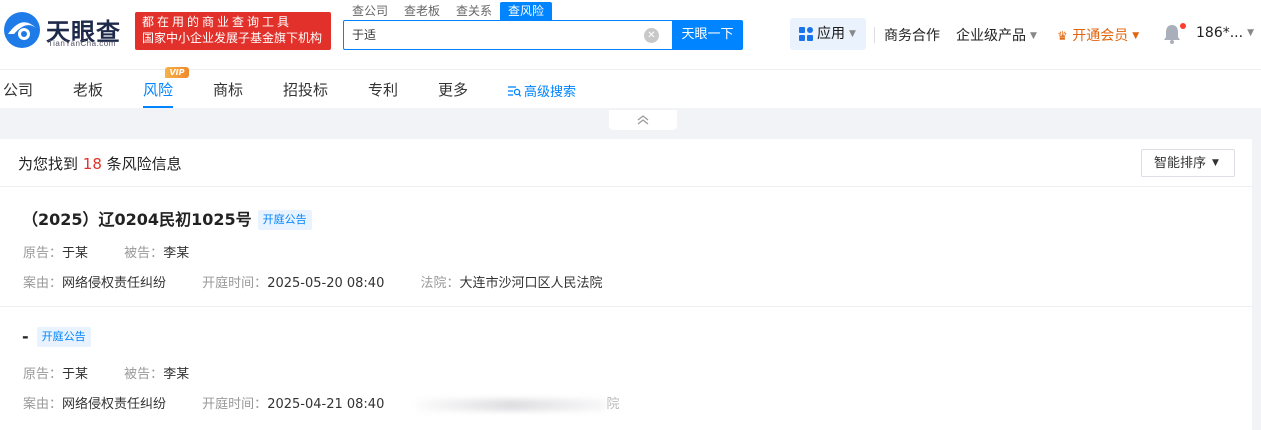 Image resolution: width=1261 pixels, height=430 pixels. What do you see at coordinates (1172, 34) in the screenshot?
I see `bell-icon` at bounding box center [1172, 34].